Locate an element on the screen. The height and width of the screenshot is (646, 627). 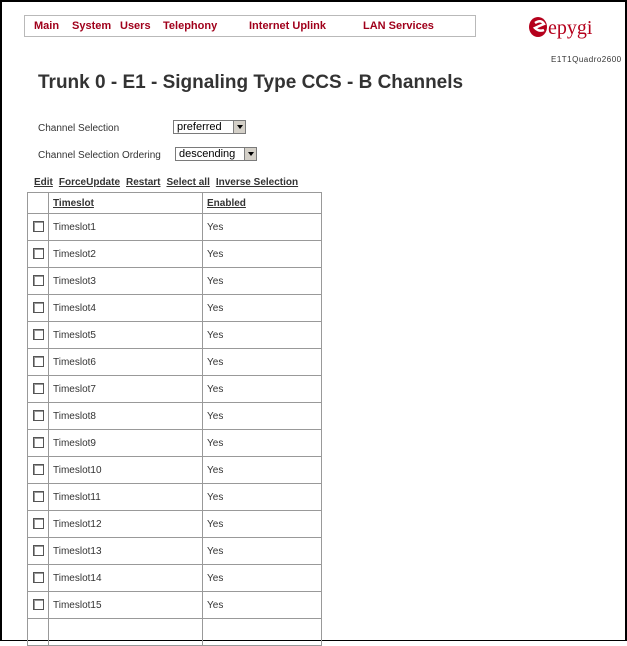
timeslot-cell: Timeslot10 is located at coordinates (125, 470).